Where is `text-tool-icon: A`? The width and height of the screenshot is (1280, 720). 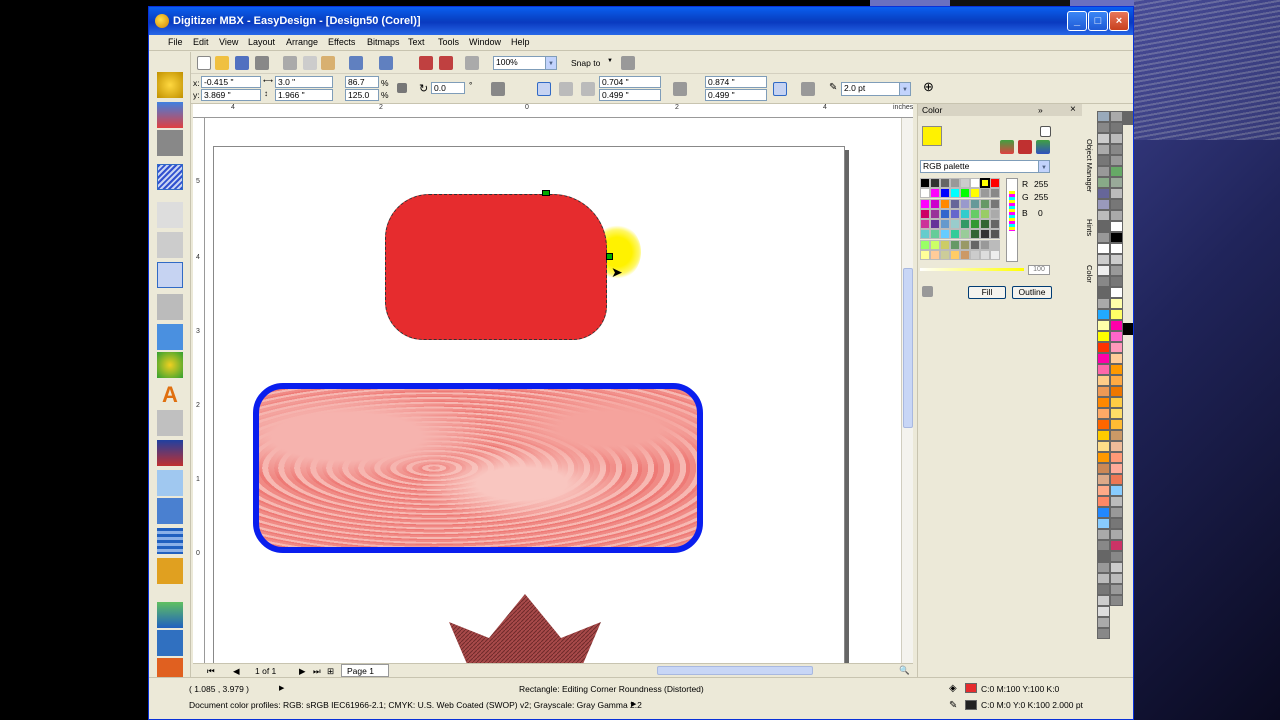
text-tool-icon: A is located at coordinates (170, 395).